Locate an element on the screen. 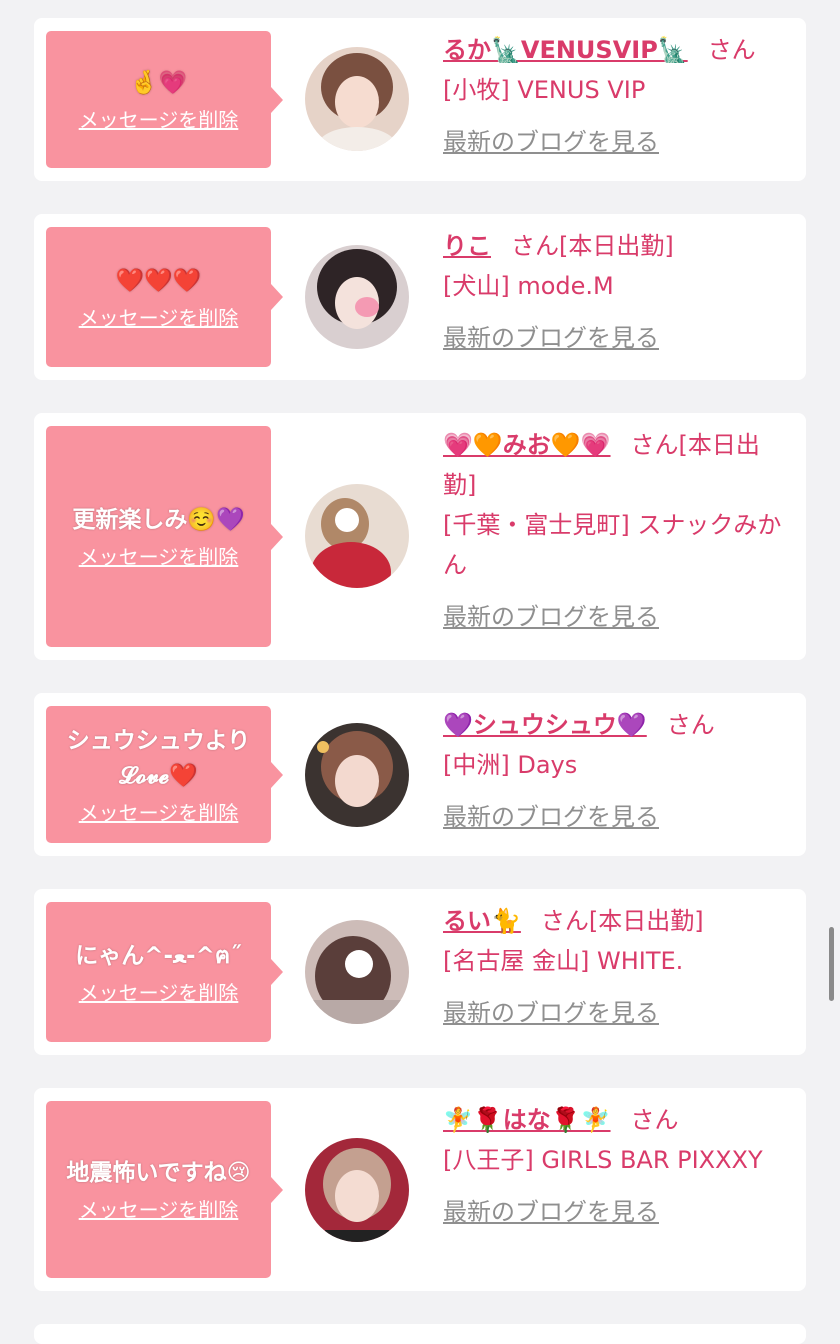 The width and height of the screenshot is (840, 1344). cast-name-link: るい🐈 is located at coordinates (482, 921).